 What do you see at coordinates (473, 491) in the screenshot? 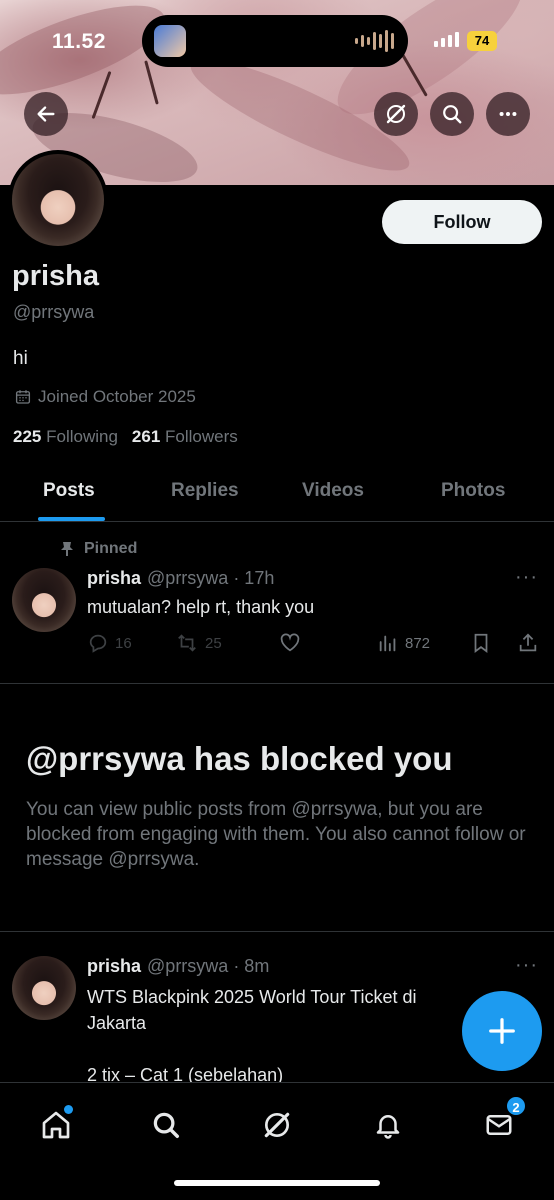
I see `tab-photos: Photos` at bounding box center [473, 491].